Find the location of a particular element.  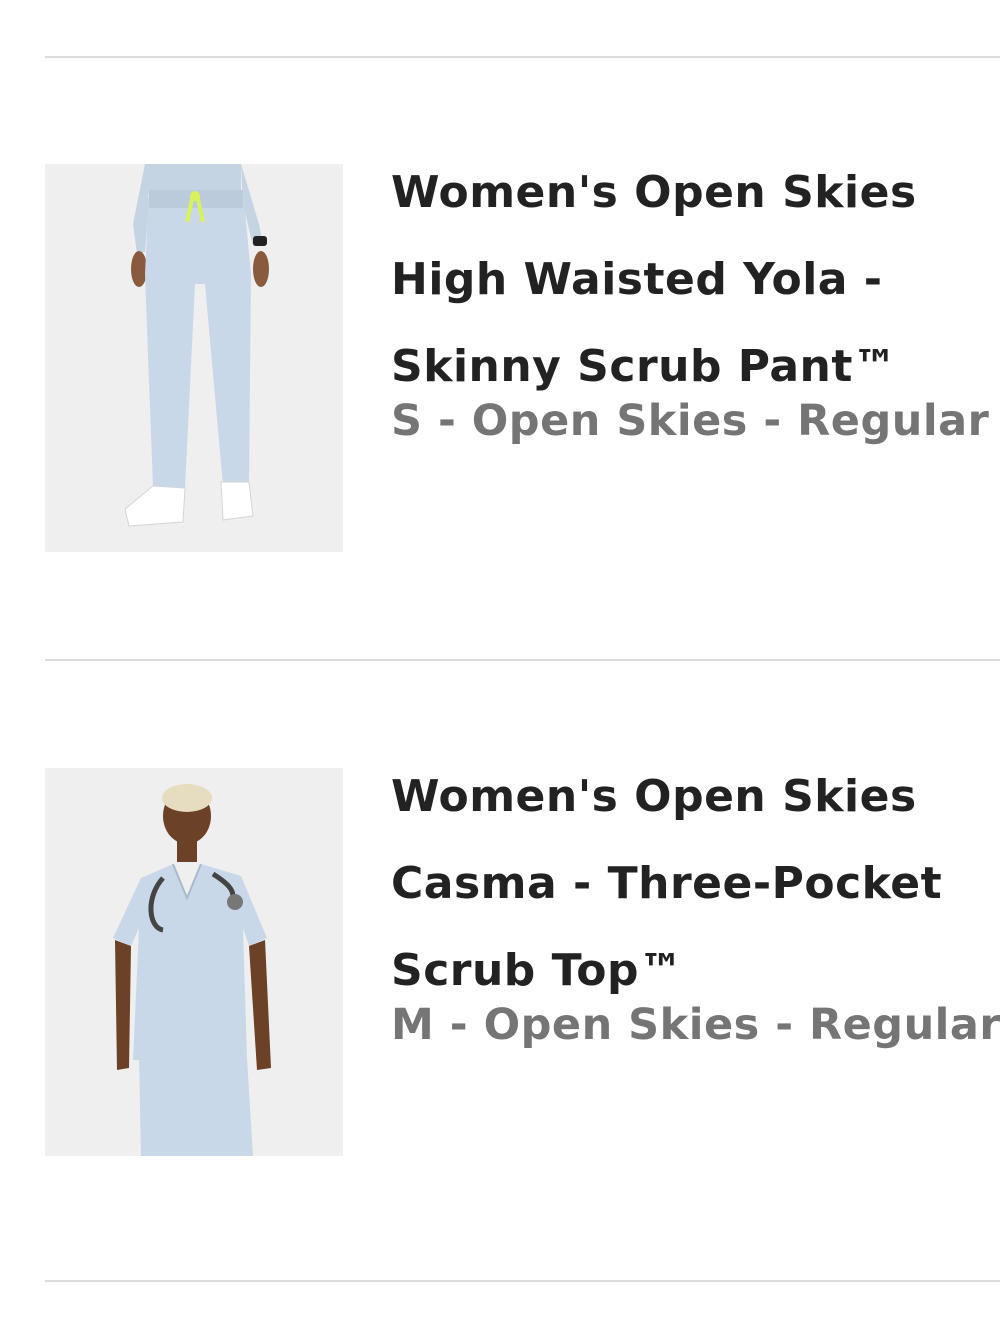

divider-top is located at coordinates (522, 57).